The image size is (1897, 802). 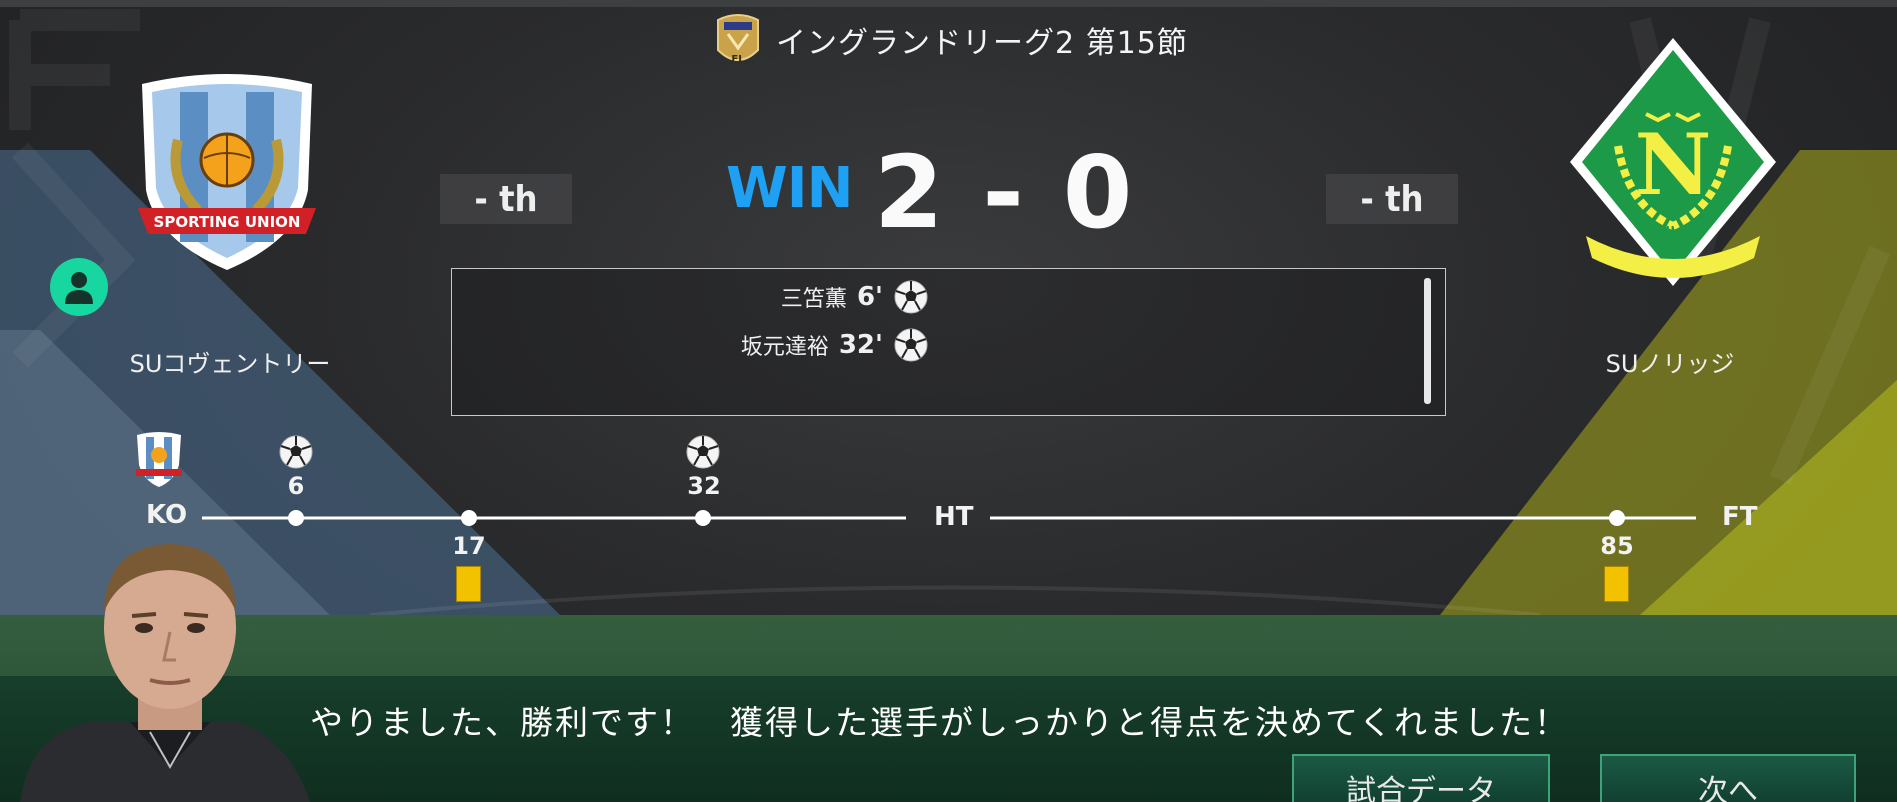 What do you see at coordinates (1392, 199) in the screenshot?
I see `away-team-rank: - th` at bounding box center [1392, 199].